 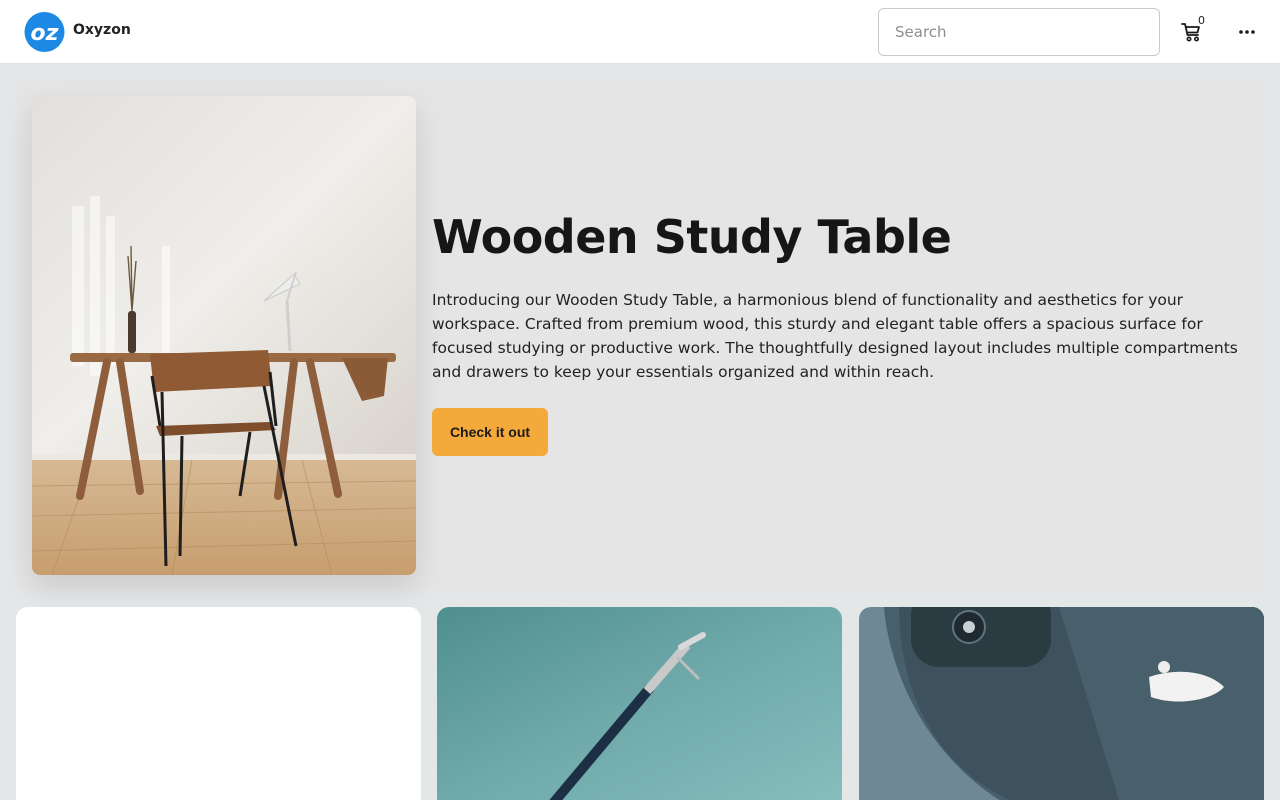 I want to click on hero-title: Wooden Study Table, so click(x=692, y=237).